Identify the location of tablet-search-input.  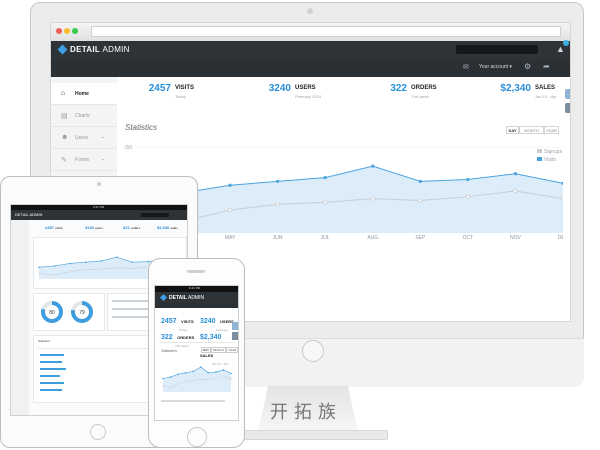
(155, 215).